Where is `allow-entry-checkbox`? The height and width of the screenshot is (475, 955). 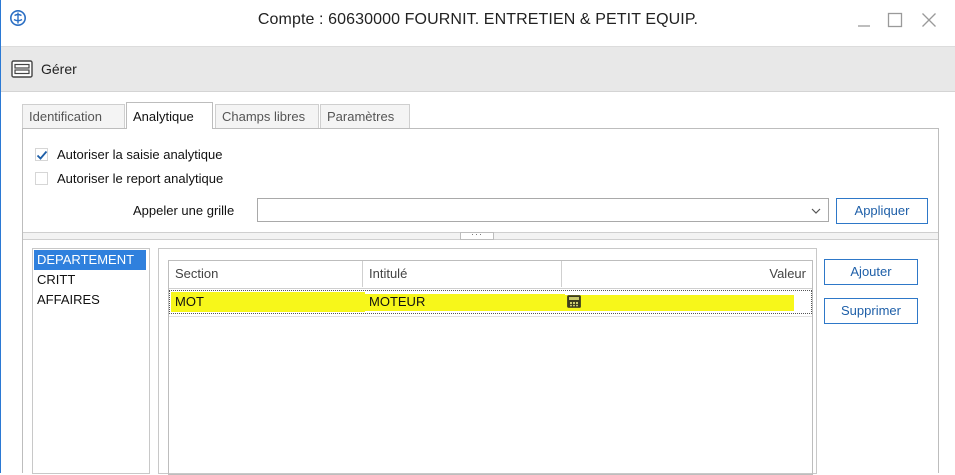
allow-entry-checkbox is located at coordinates (41, 154).